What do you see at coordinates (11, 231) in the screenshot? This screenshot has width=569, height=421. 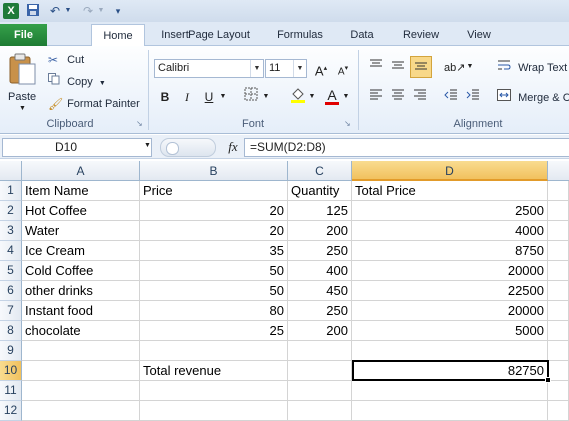 I see `row-header-3: 3` at bounding box center [11, 231].